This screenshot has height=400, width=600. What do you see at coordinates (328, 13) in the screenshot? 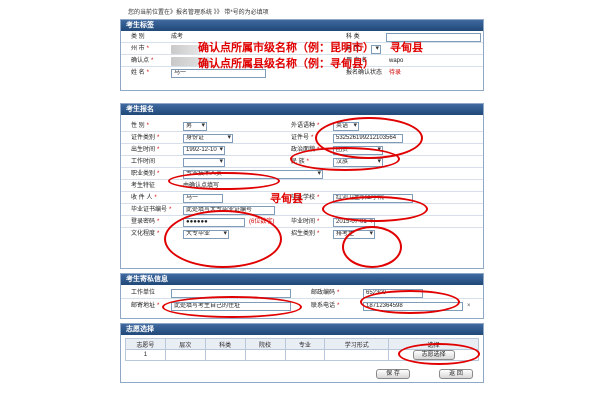
I see `breadcrumb: 您的当前位置在》报名管理系统 》》 带*号的为必填项` at bounding box center [328, 13].